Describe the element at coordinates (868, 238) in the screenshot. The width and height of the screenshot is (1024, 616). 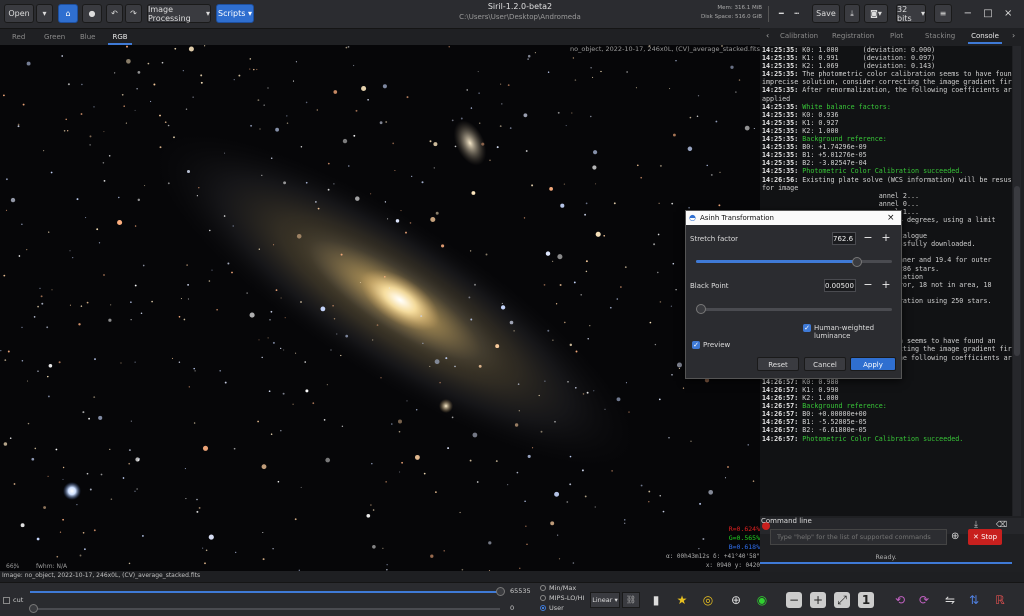
I see `stretch-decrement-button: −` at that location.